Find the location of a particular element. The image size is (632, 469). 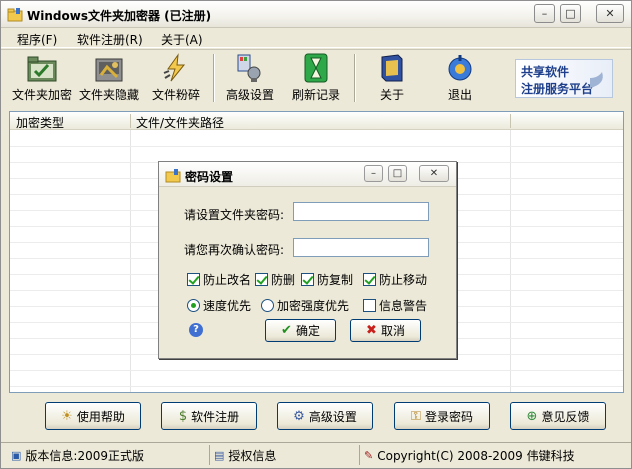

menu-register: 软件注册(R) is located at coordinates (110, 39).